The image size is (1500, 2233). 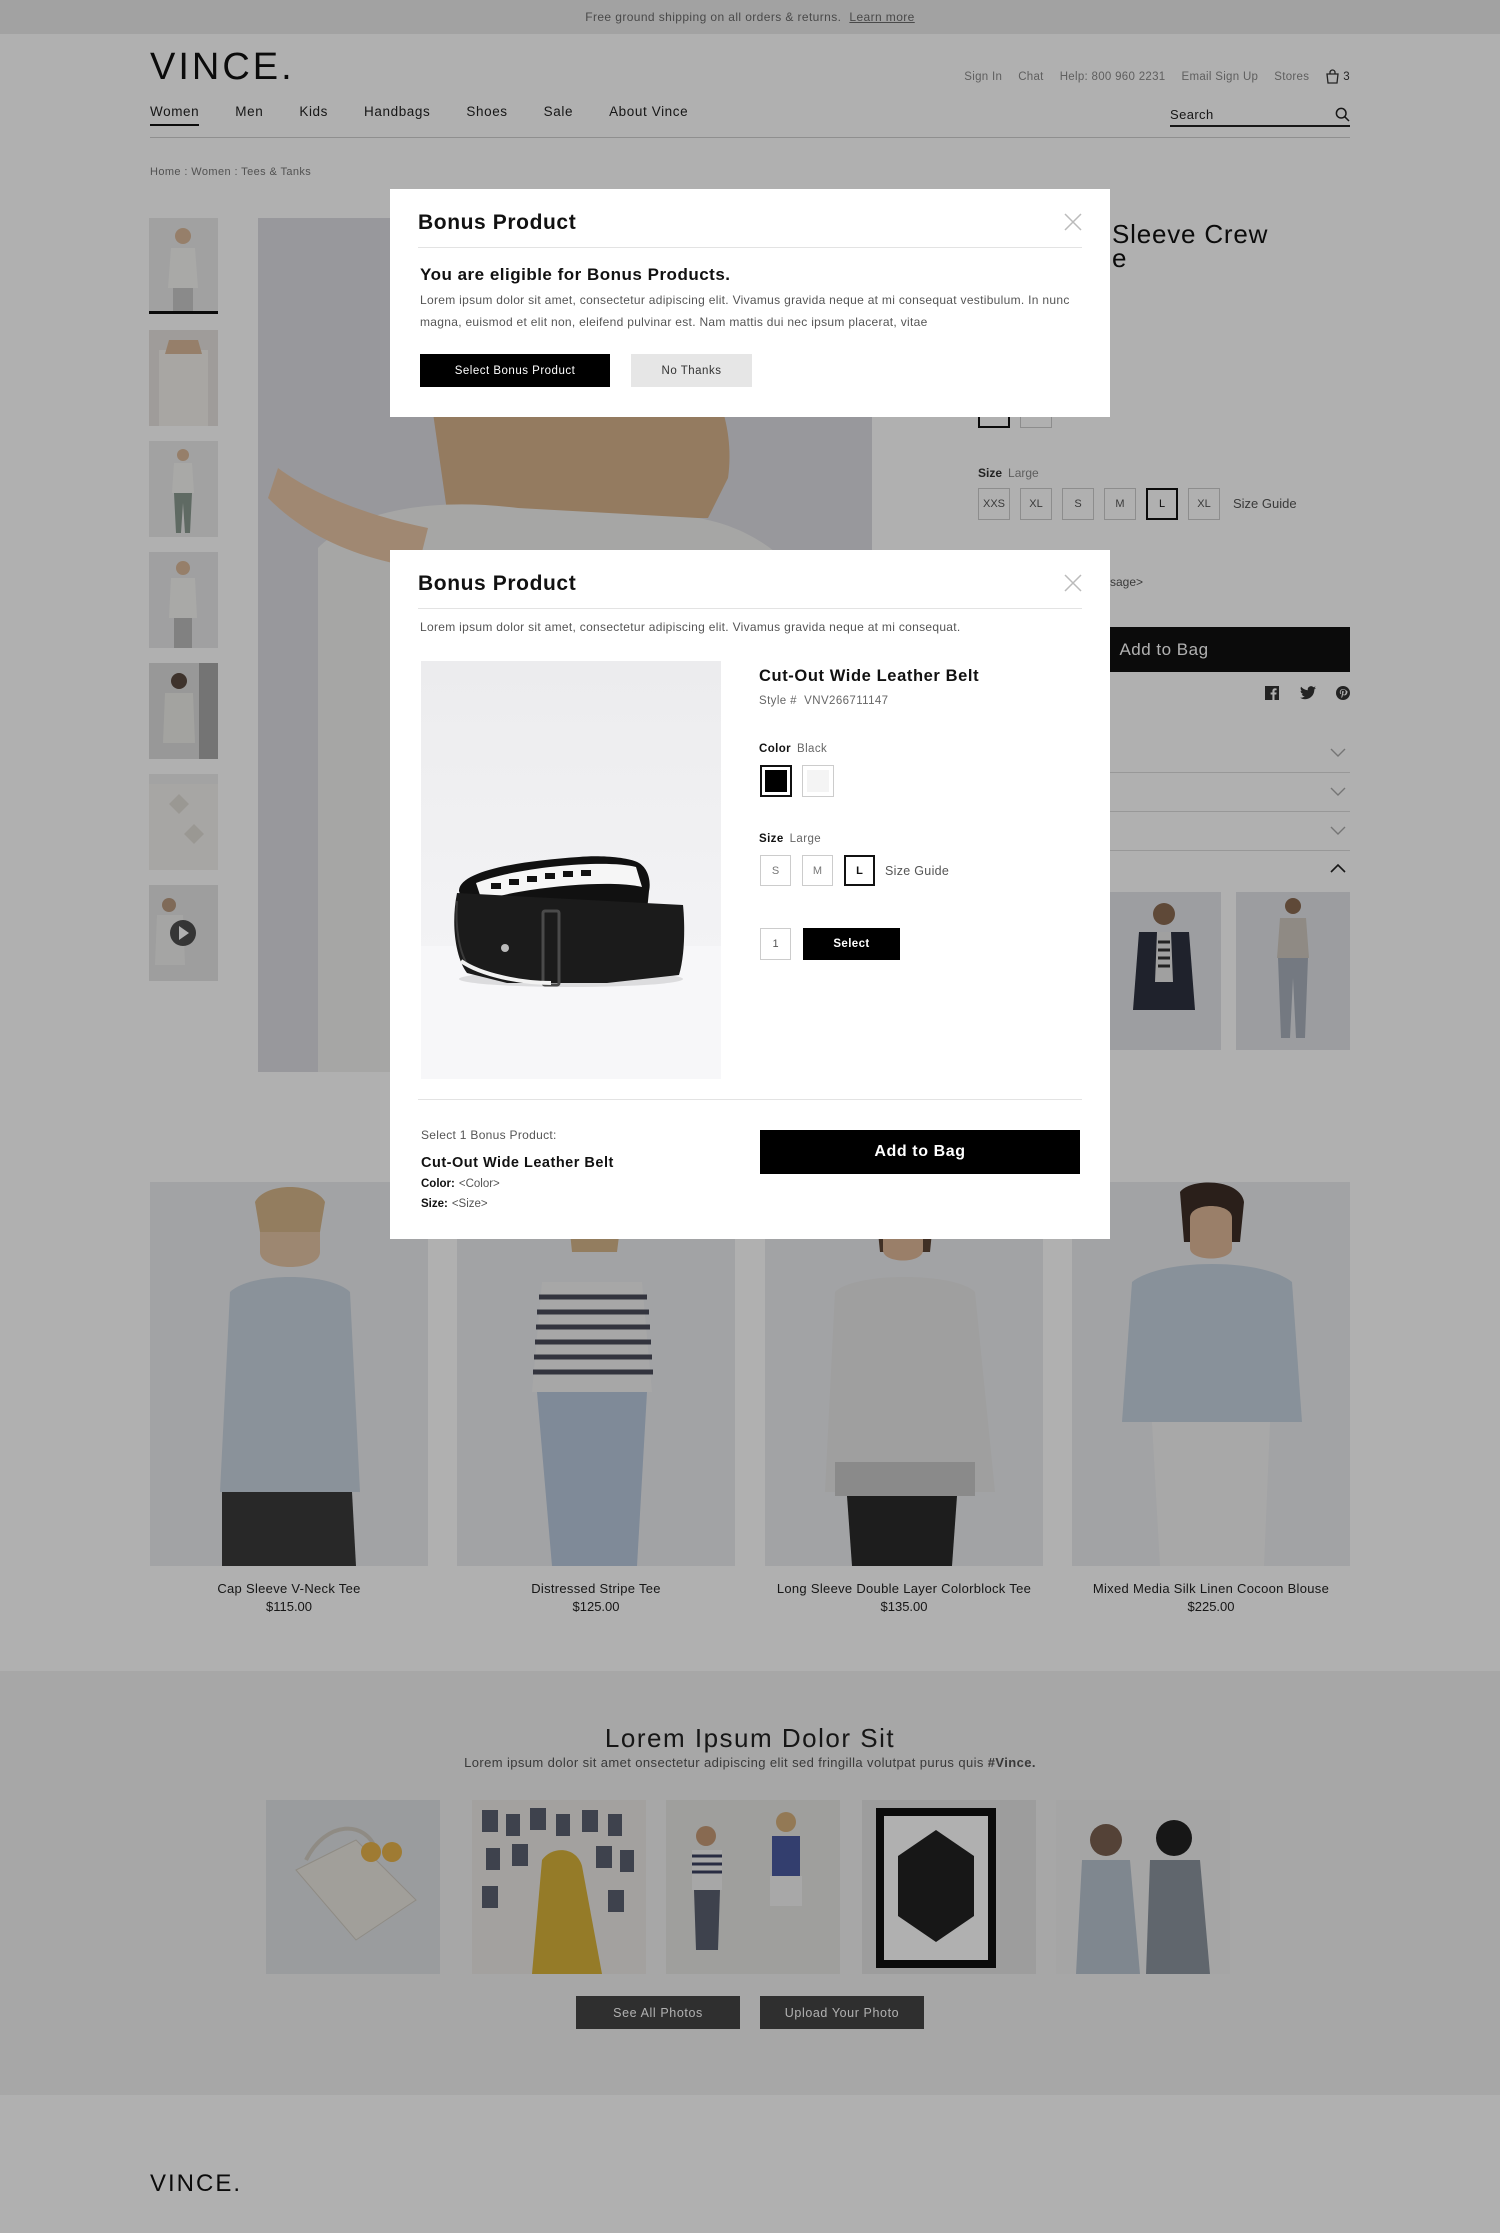 I want to click on bonus-product-image, so click(x=571, y=870).